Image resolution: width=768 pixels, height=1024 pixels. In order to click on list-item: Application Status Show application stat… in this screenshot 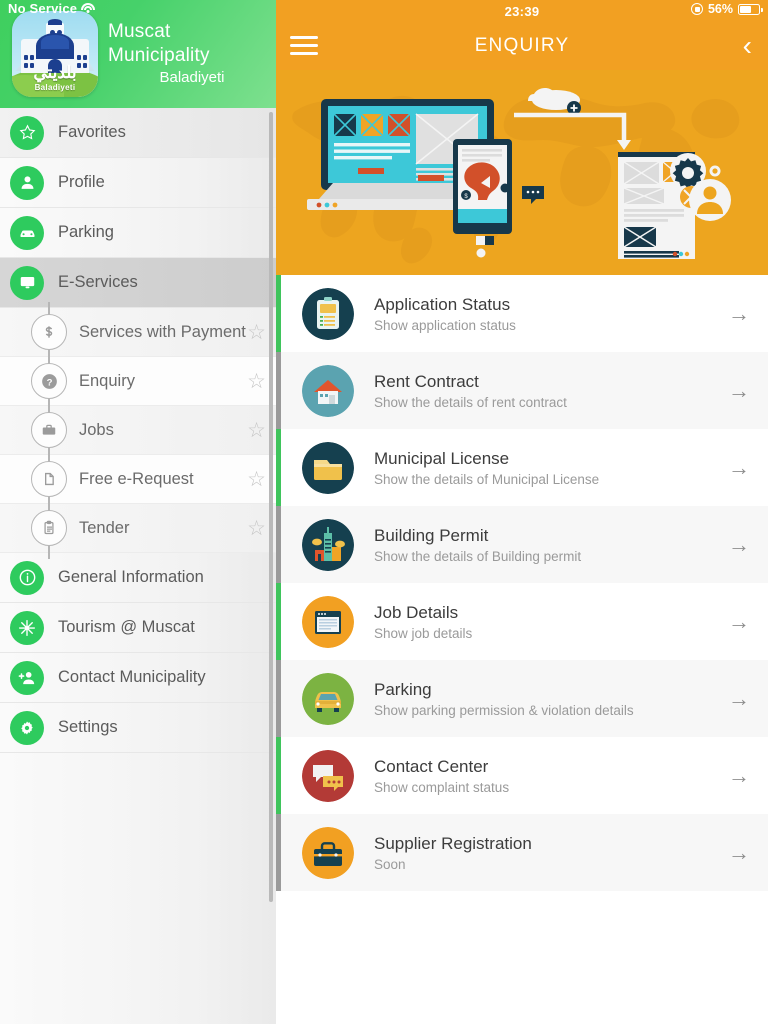, I will do `click(522, 313)`.